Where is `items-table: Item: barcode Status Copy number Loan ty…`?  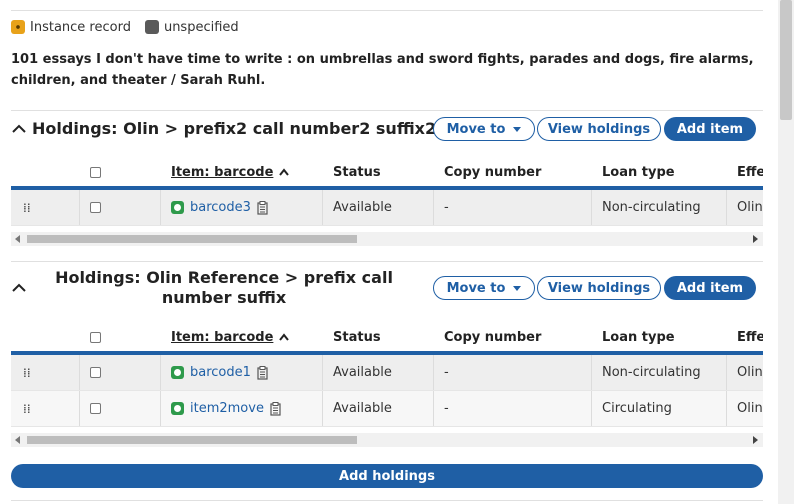
items-table: Item: barcode Status Copy number Loan ty… is located at coordinates (387, 190).